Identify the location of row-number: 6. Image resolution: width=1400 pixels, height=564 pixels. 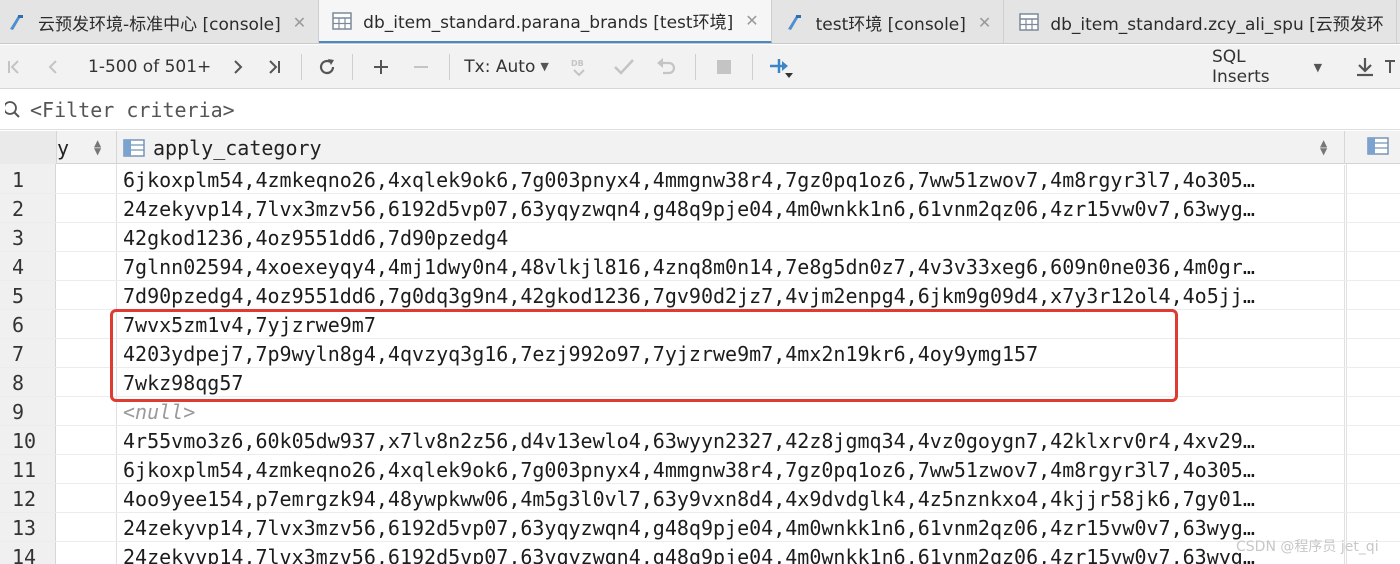
(28, 324).